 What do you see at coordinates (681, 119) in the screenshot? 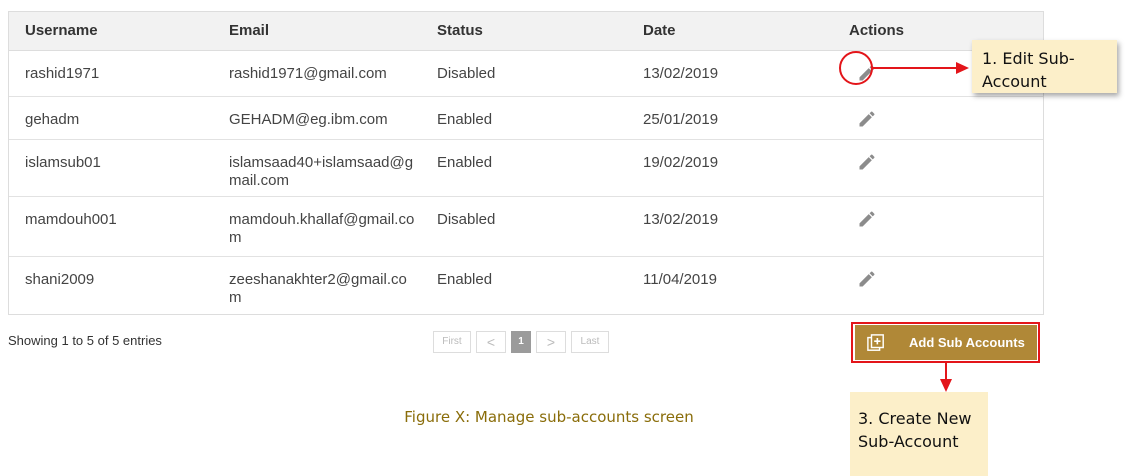
I see `date-cell: 25/01/2019` at bounding box center [681, 119].